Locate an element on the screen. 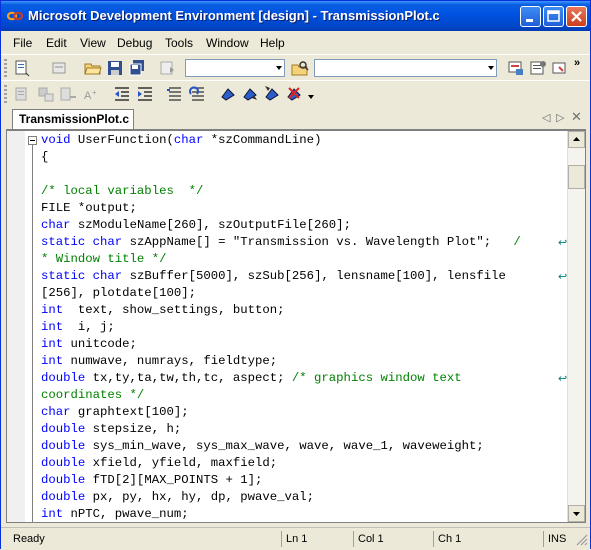 Image resolution: width=591 pixels, height=550 pixels. code-line: FILE *output; is located at coordinates (281, 208).